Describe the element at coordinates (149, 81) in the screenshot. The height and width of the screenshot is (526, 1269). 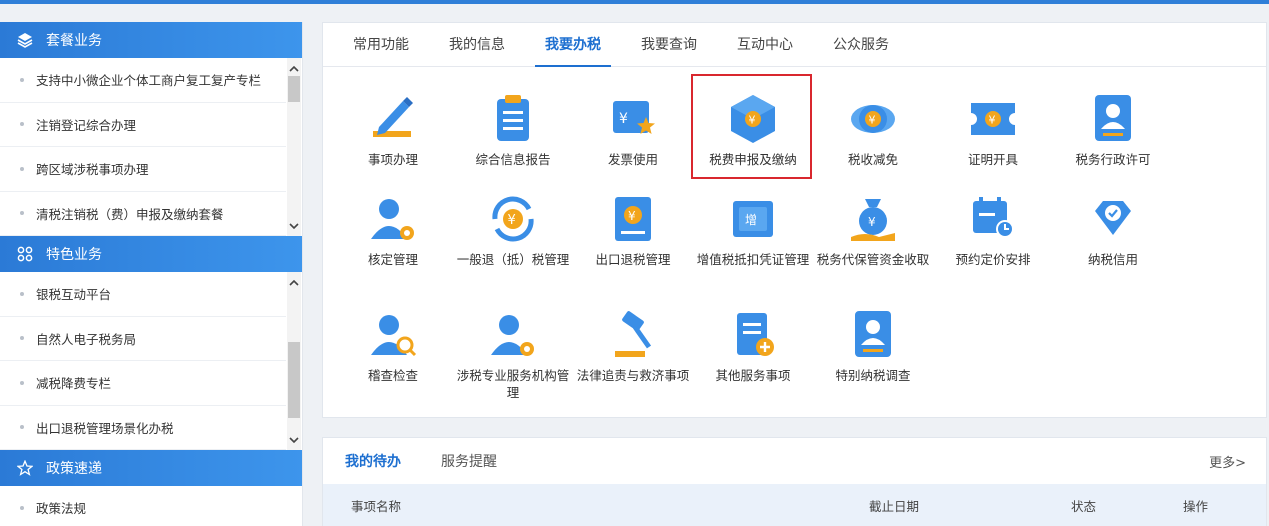
I see `sidebar-item-label: 支持中小微企业个体工商户复工复产专栏` at that location.